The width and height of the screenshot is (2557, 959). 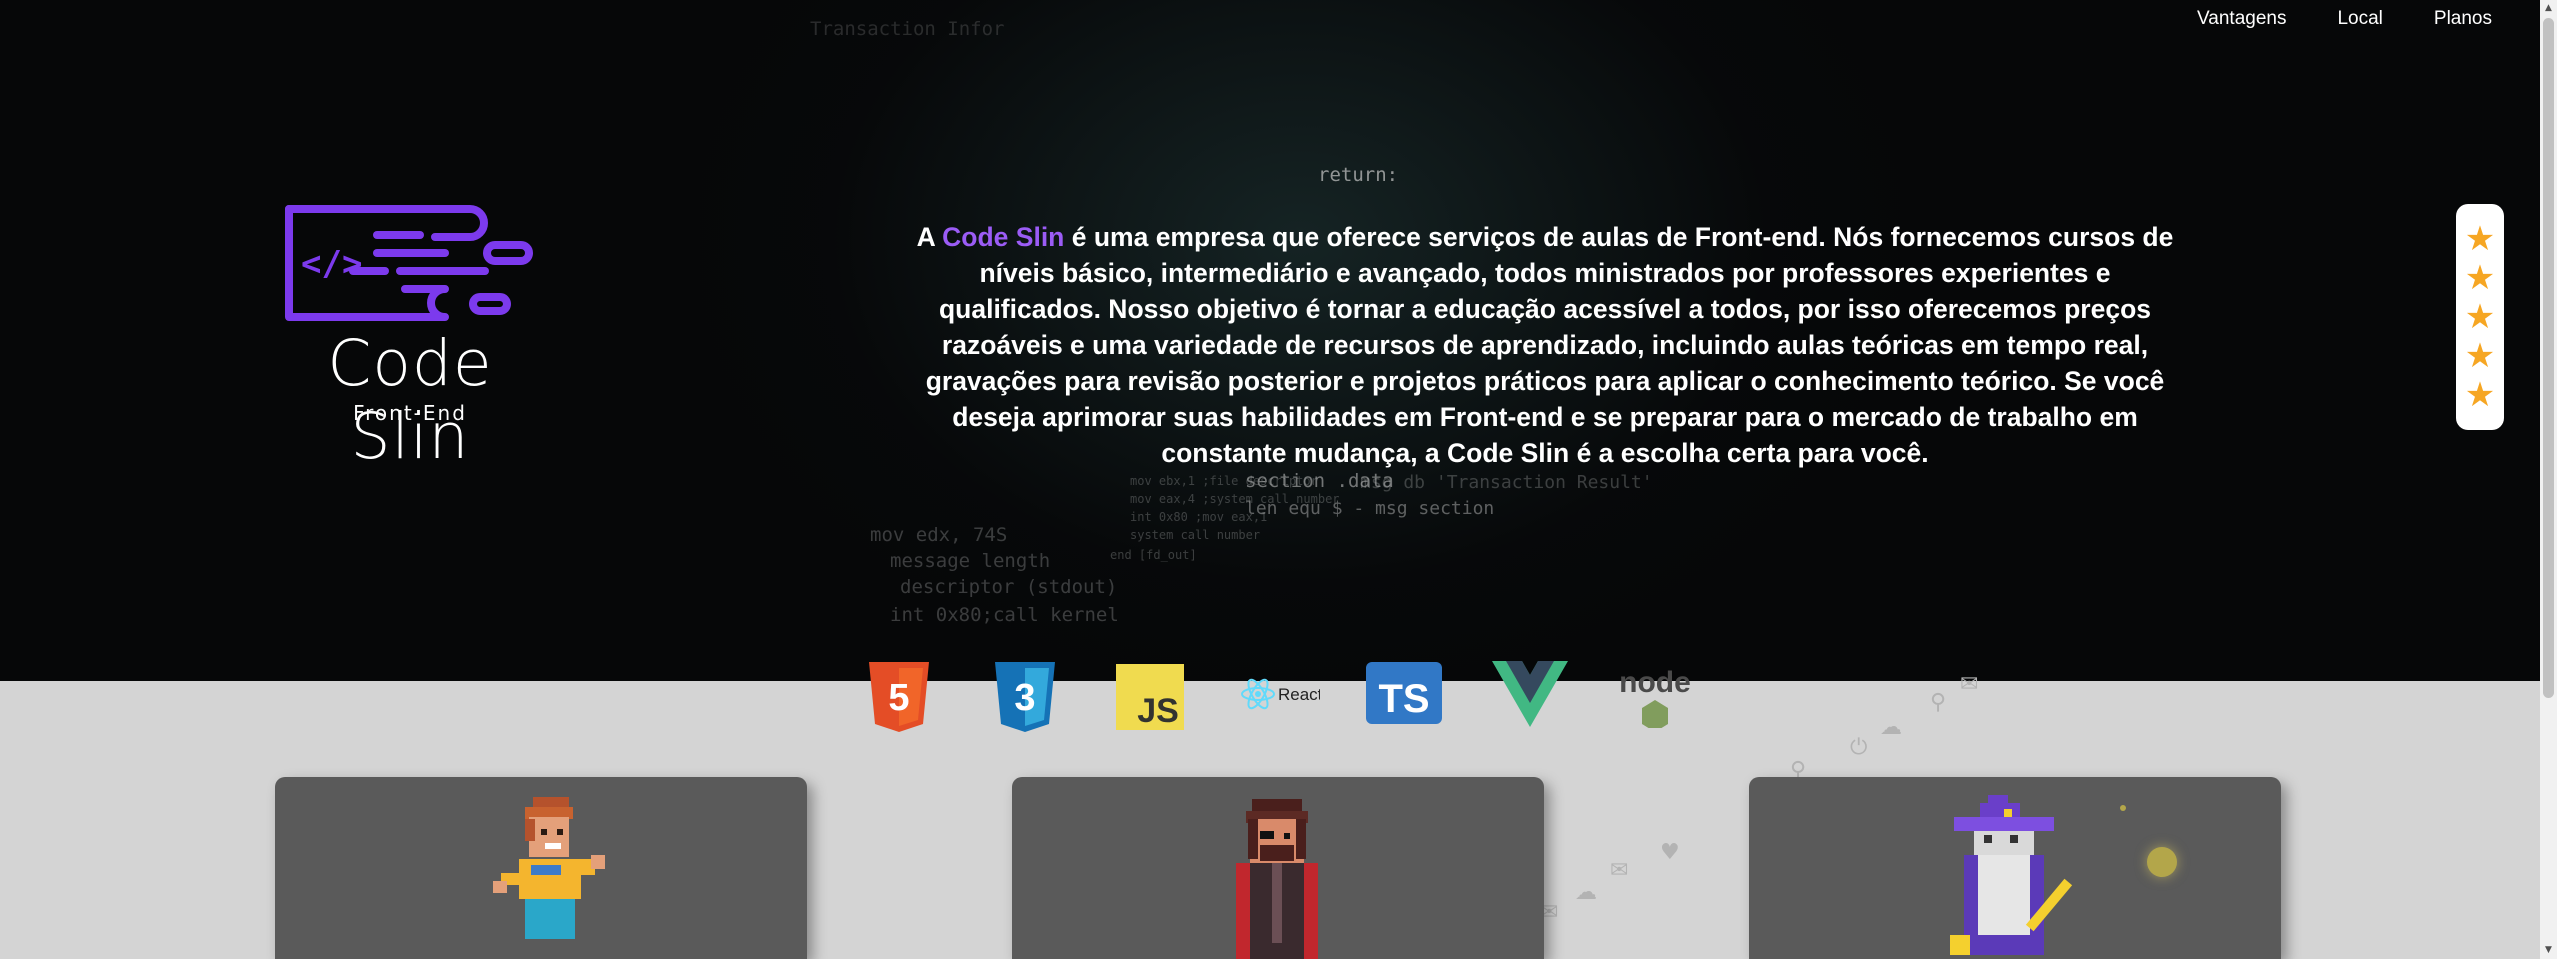 What do you see at coordinates (2359, 19) in the screenshot?
I see `nav-link-local: Local` at bounding box center [2359, 19].